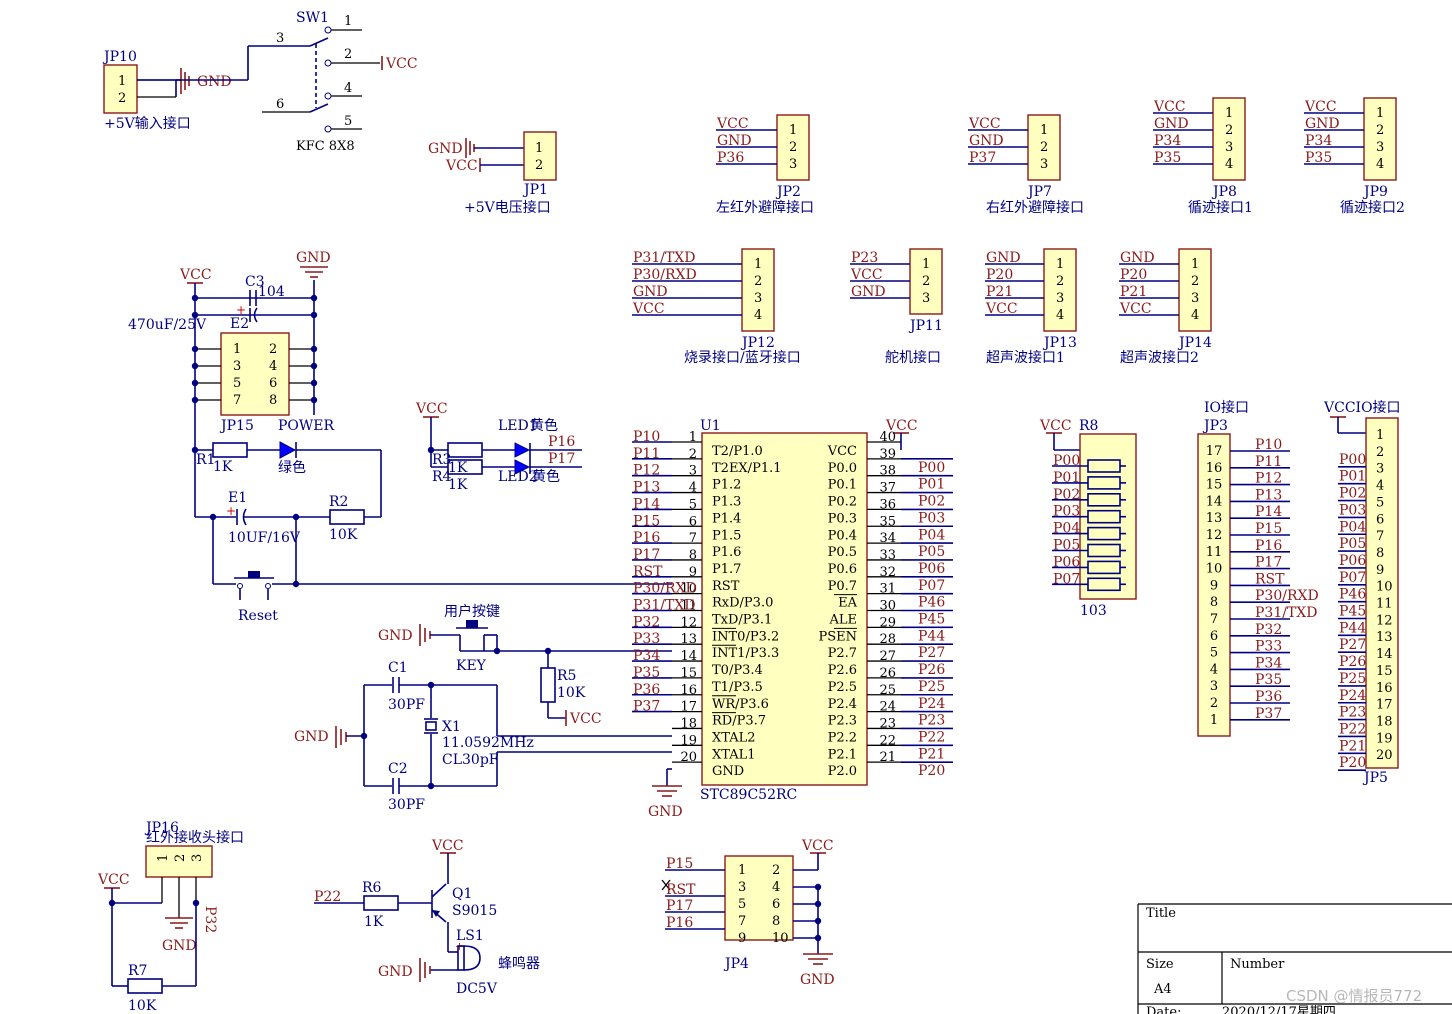  Describe the element at coordinates (1354, 156) in the screenshot. I see `header-jp9: 1 VCC 2 GND 3 P34 4 P35 JP9循迹接口2` at that location.